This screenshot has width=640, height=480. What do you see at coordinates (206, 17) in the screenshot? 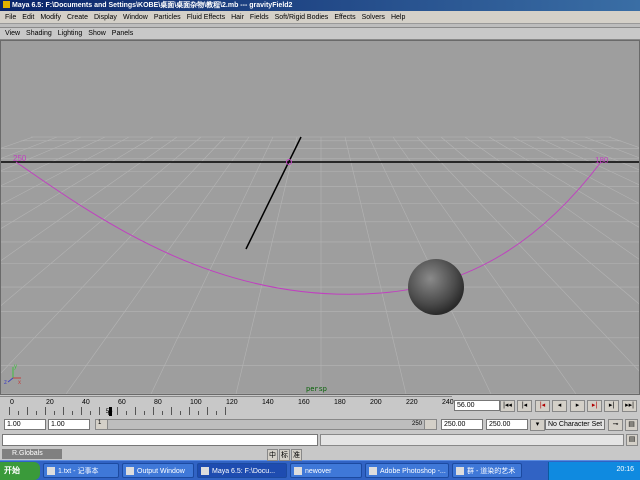
I see `menu-fluid-effects: Fluid Effects` at bounding box center [206, 17].